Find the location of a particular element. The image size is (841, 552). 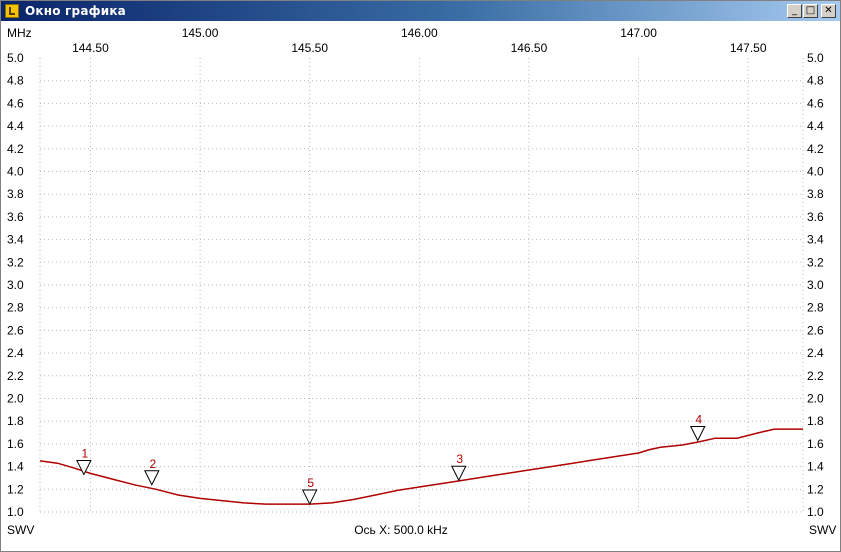

y-tick-label-left: 1.8 is located at coordinates (15, 421).